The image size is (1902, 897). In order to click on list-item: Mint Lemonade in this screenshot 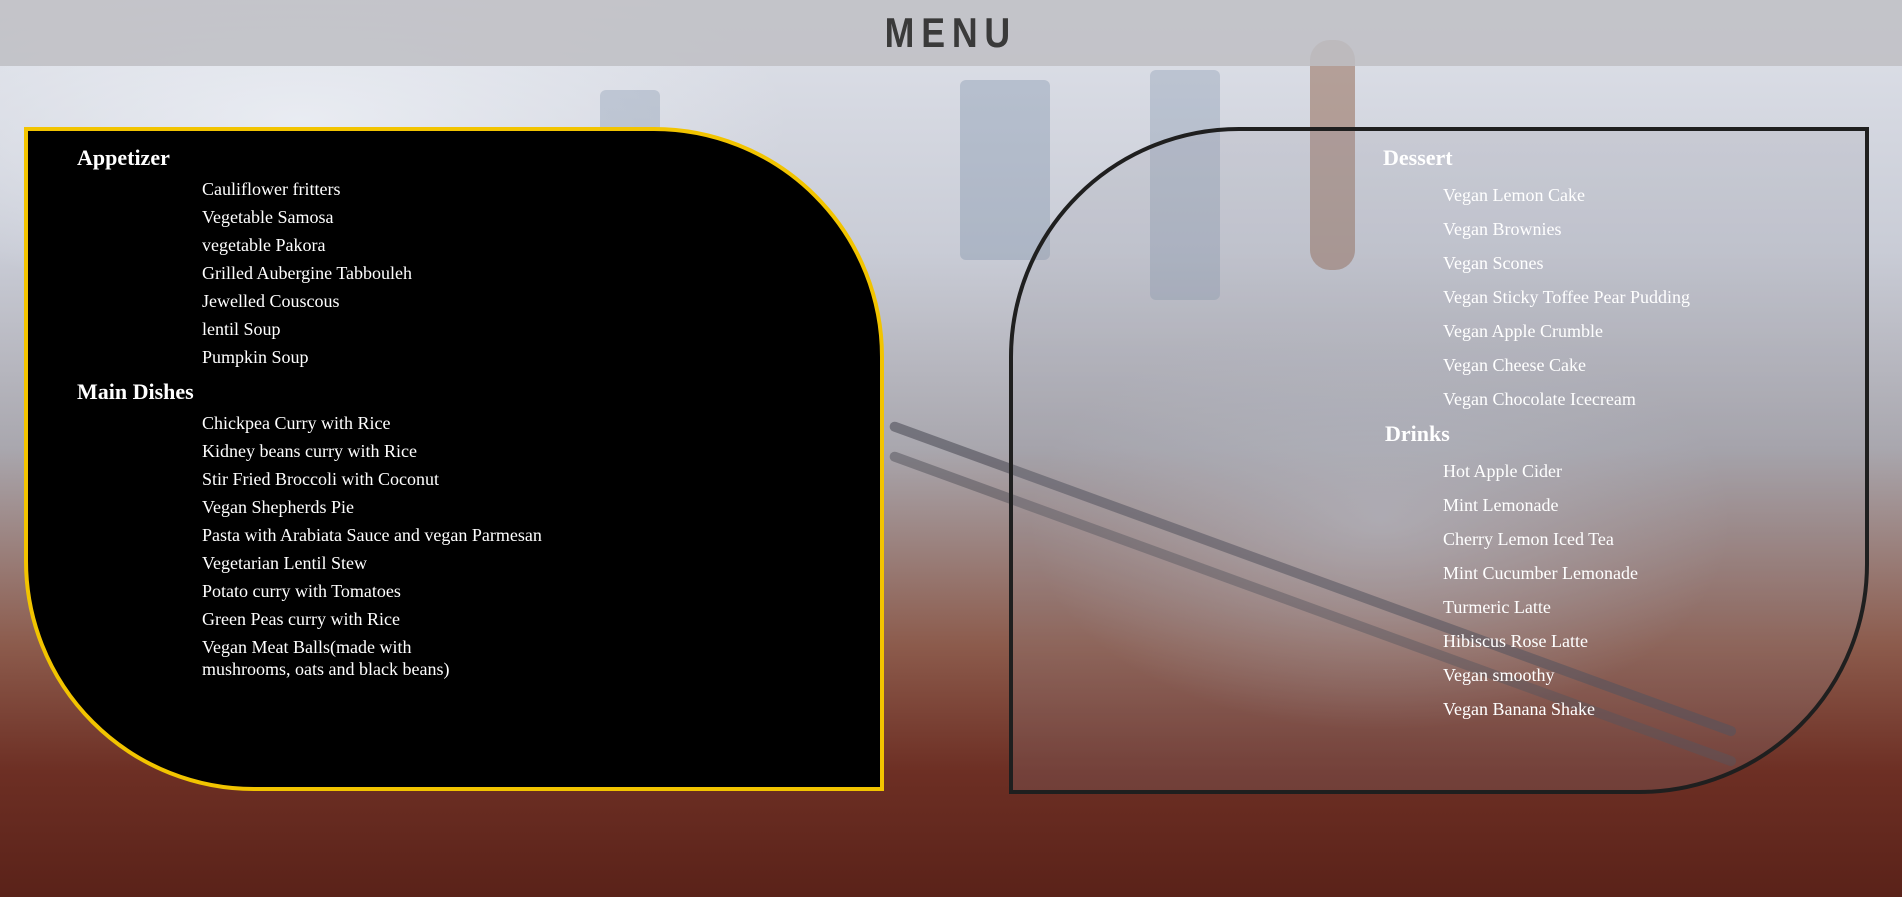, I will do `click(1501, 505)`.